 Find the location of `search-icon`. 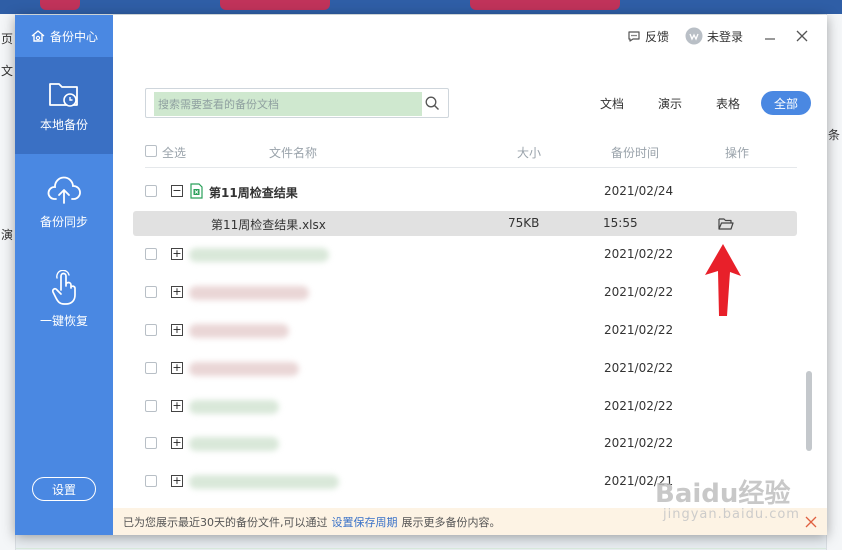

search-icon is located at coordinates (432, 103).